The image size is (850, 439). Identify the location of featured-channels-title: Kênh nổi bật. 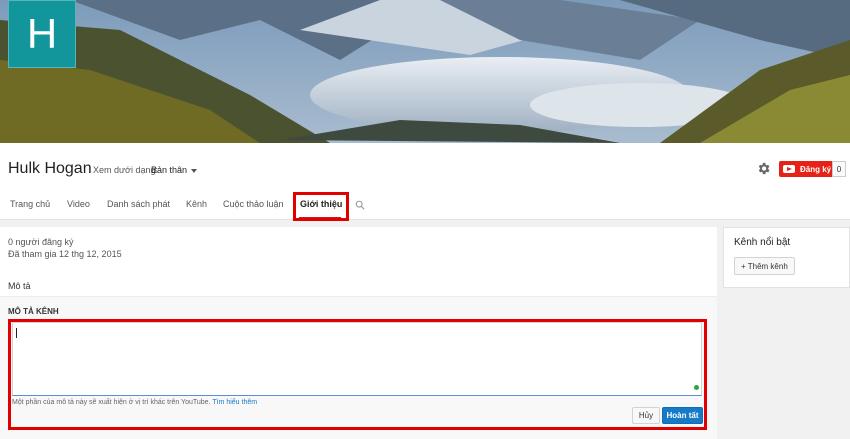
(762, 242).